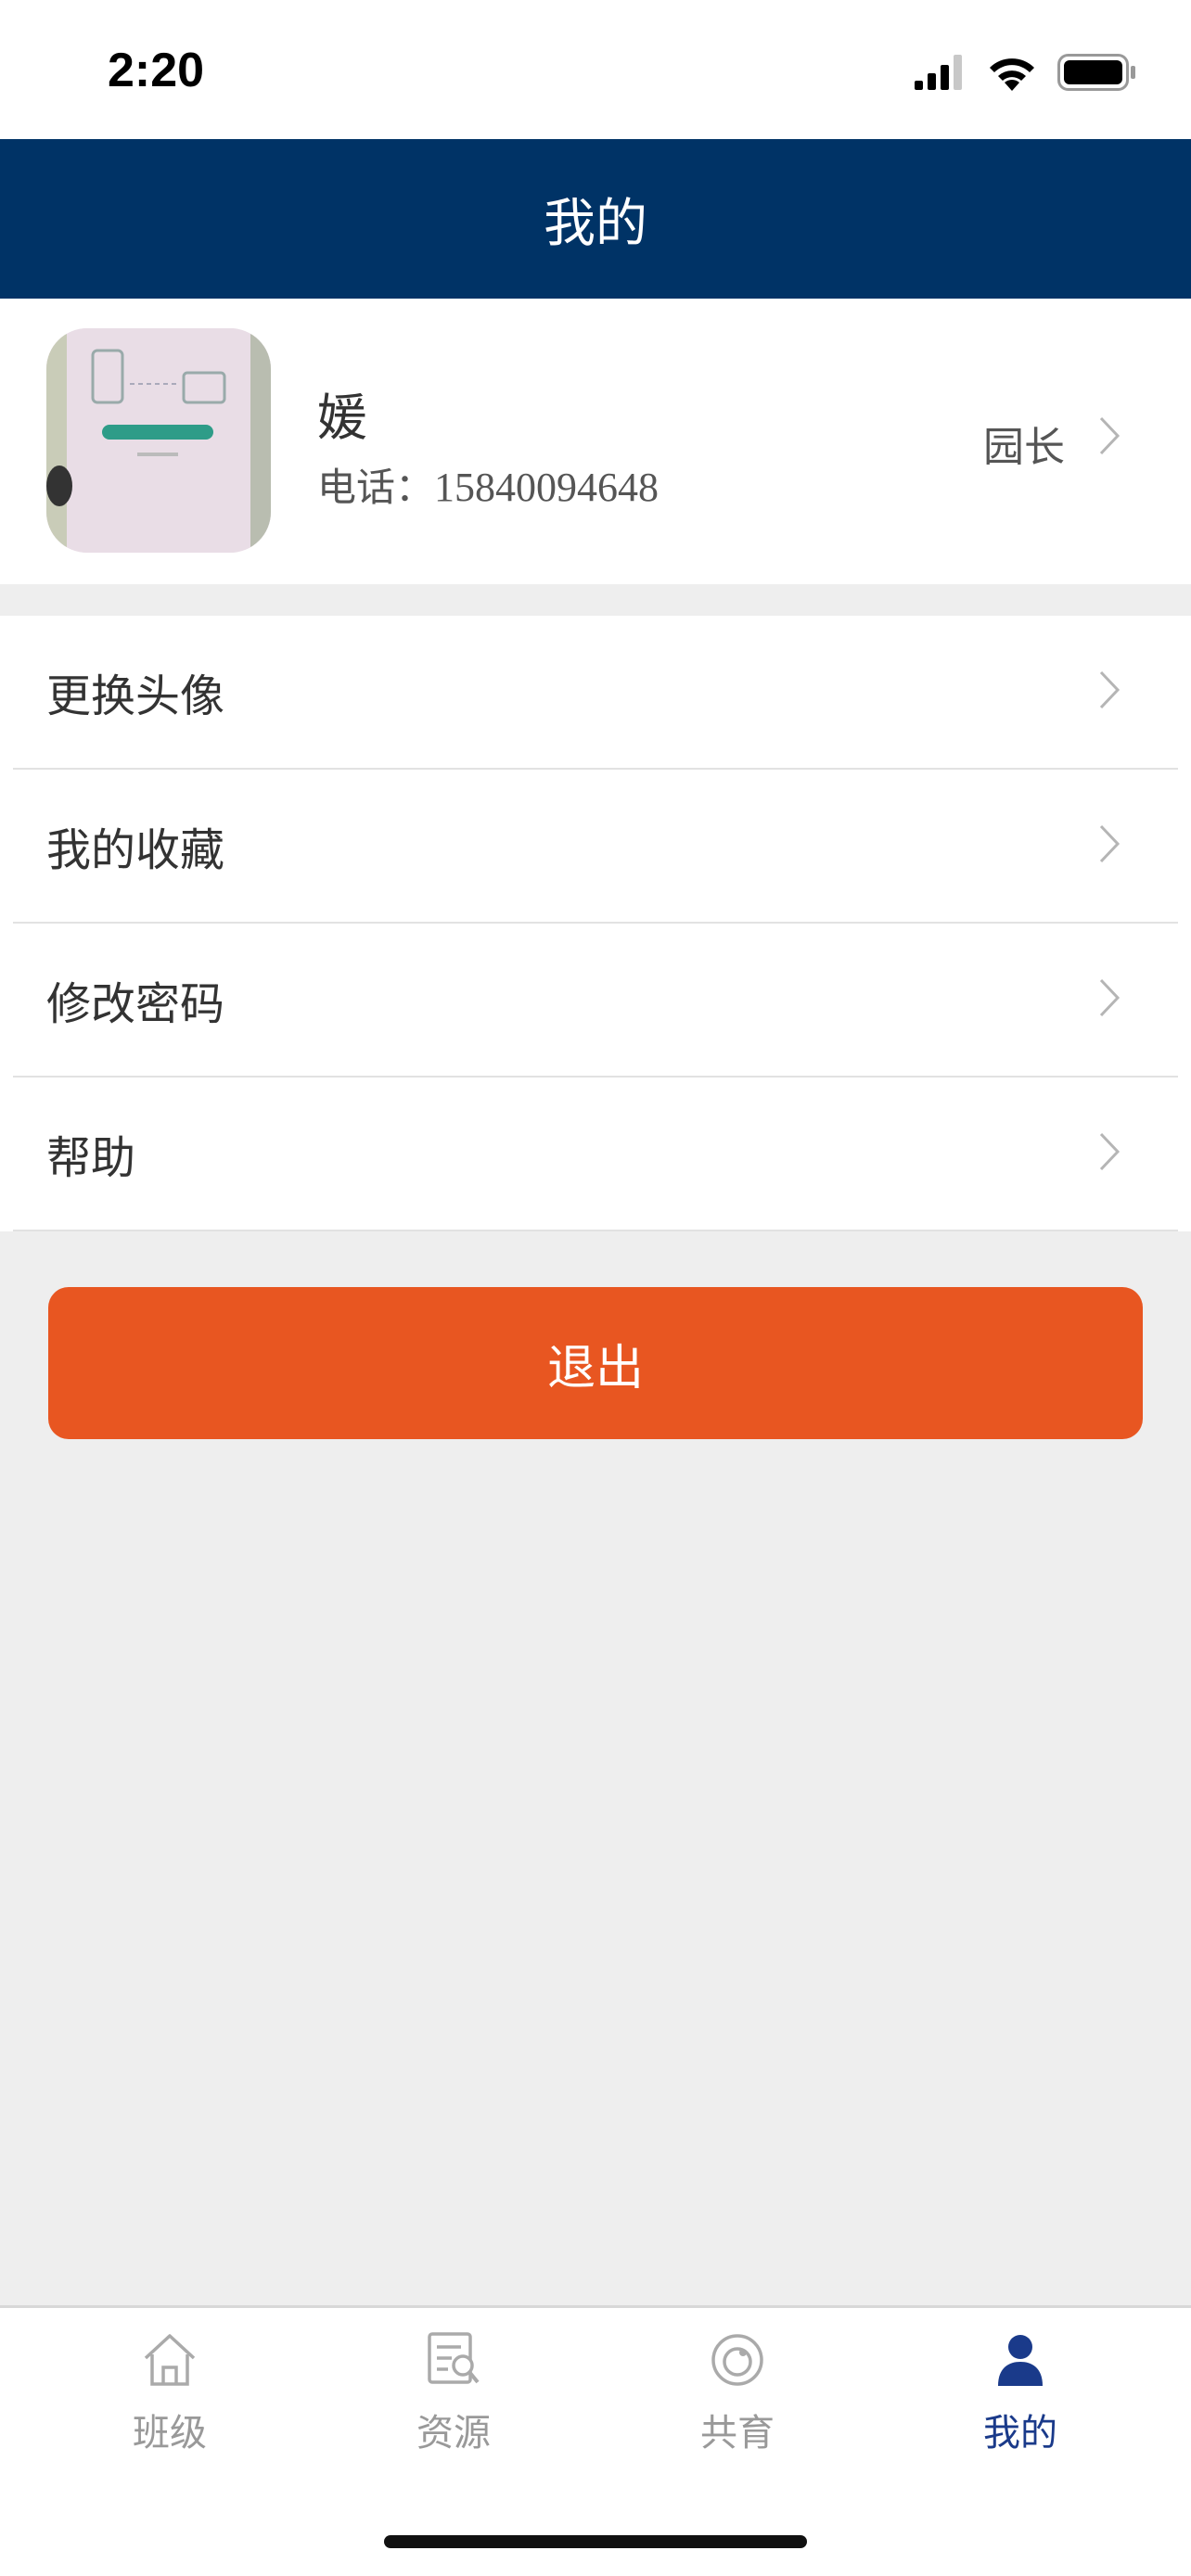 The image size is (1191, 2576). I want to click on profile-name: 媛, so click(342, 418).